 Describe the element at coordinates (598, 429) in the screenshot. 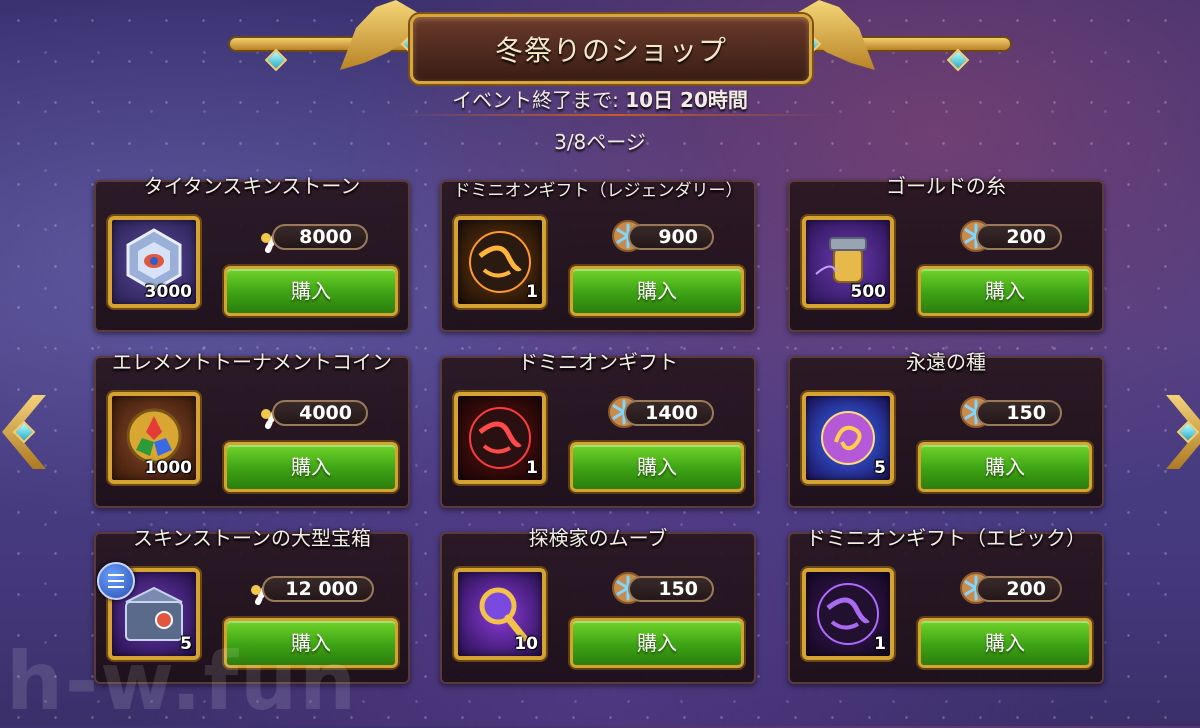

I see `shop-item-card: ドミニオンギフト 1 1400 購入` at that location.